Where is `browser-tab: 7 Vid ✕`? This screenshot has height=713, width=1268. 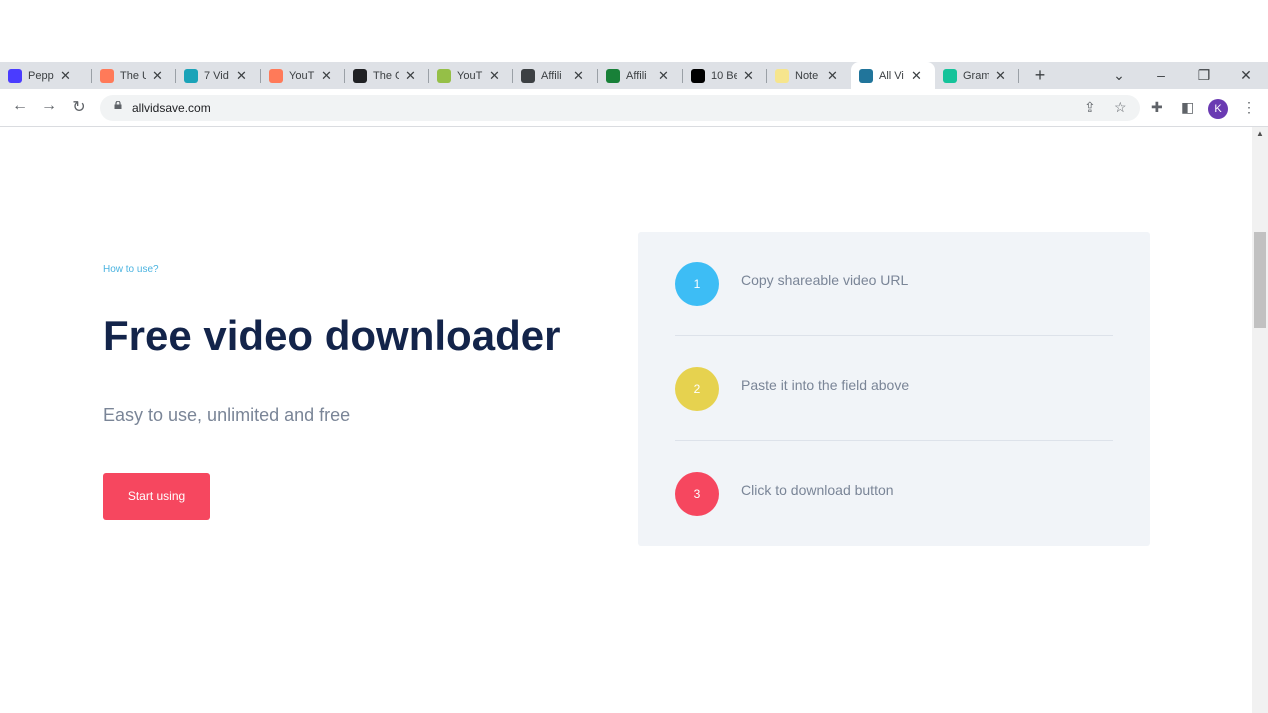 browser-tab: 7 Vid ✕ is located at coordinates (218, 75).